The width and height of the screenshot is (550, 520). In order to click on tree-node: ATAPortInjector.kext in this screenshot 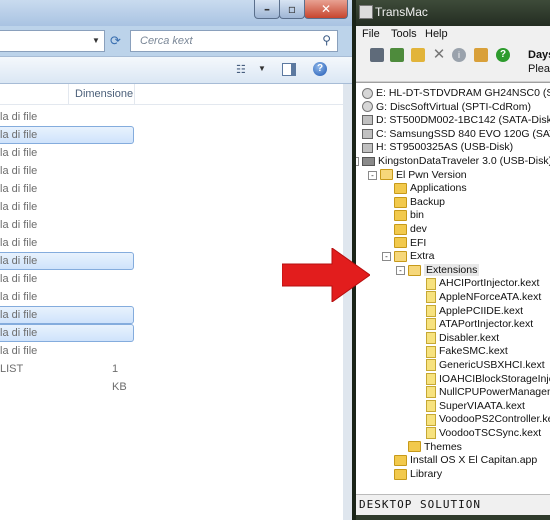, I will do `click(479, 324)`.